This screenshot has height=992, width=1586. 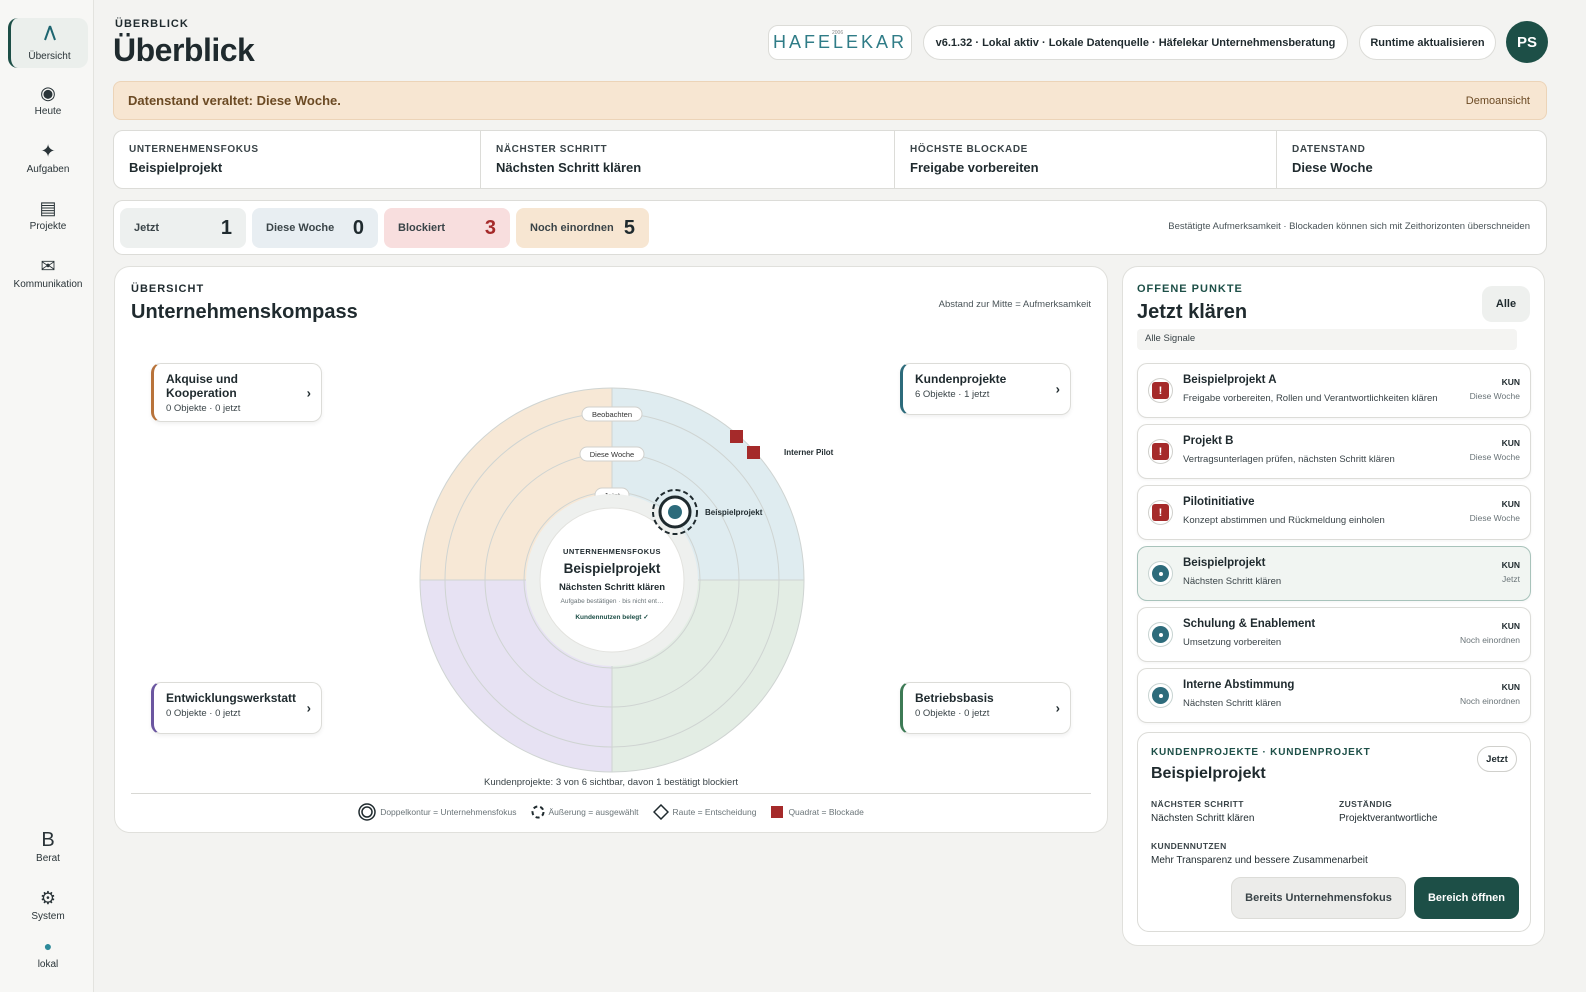 What do you see at coordinates (538, 812) in the screenshot?
I see `dashed-ring-icon` at bounding box center [538, 812].